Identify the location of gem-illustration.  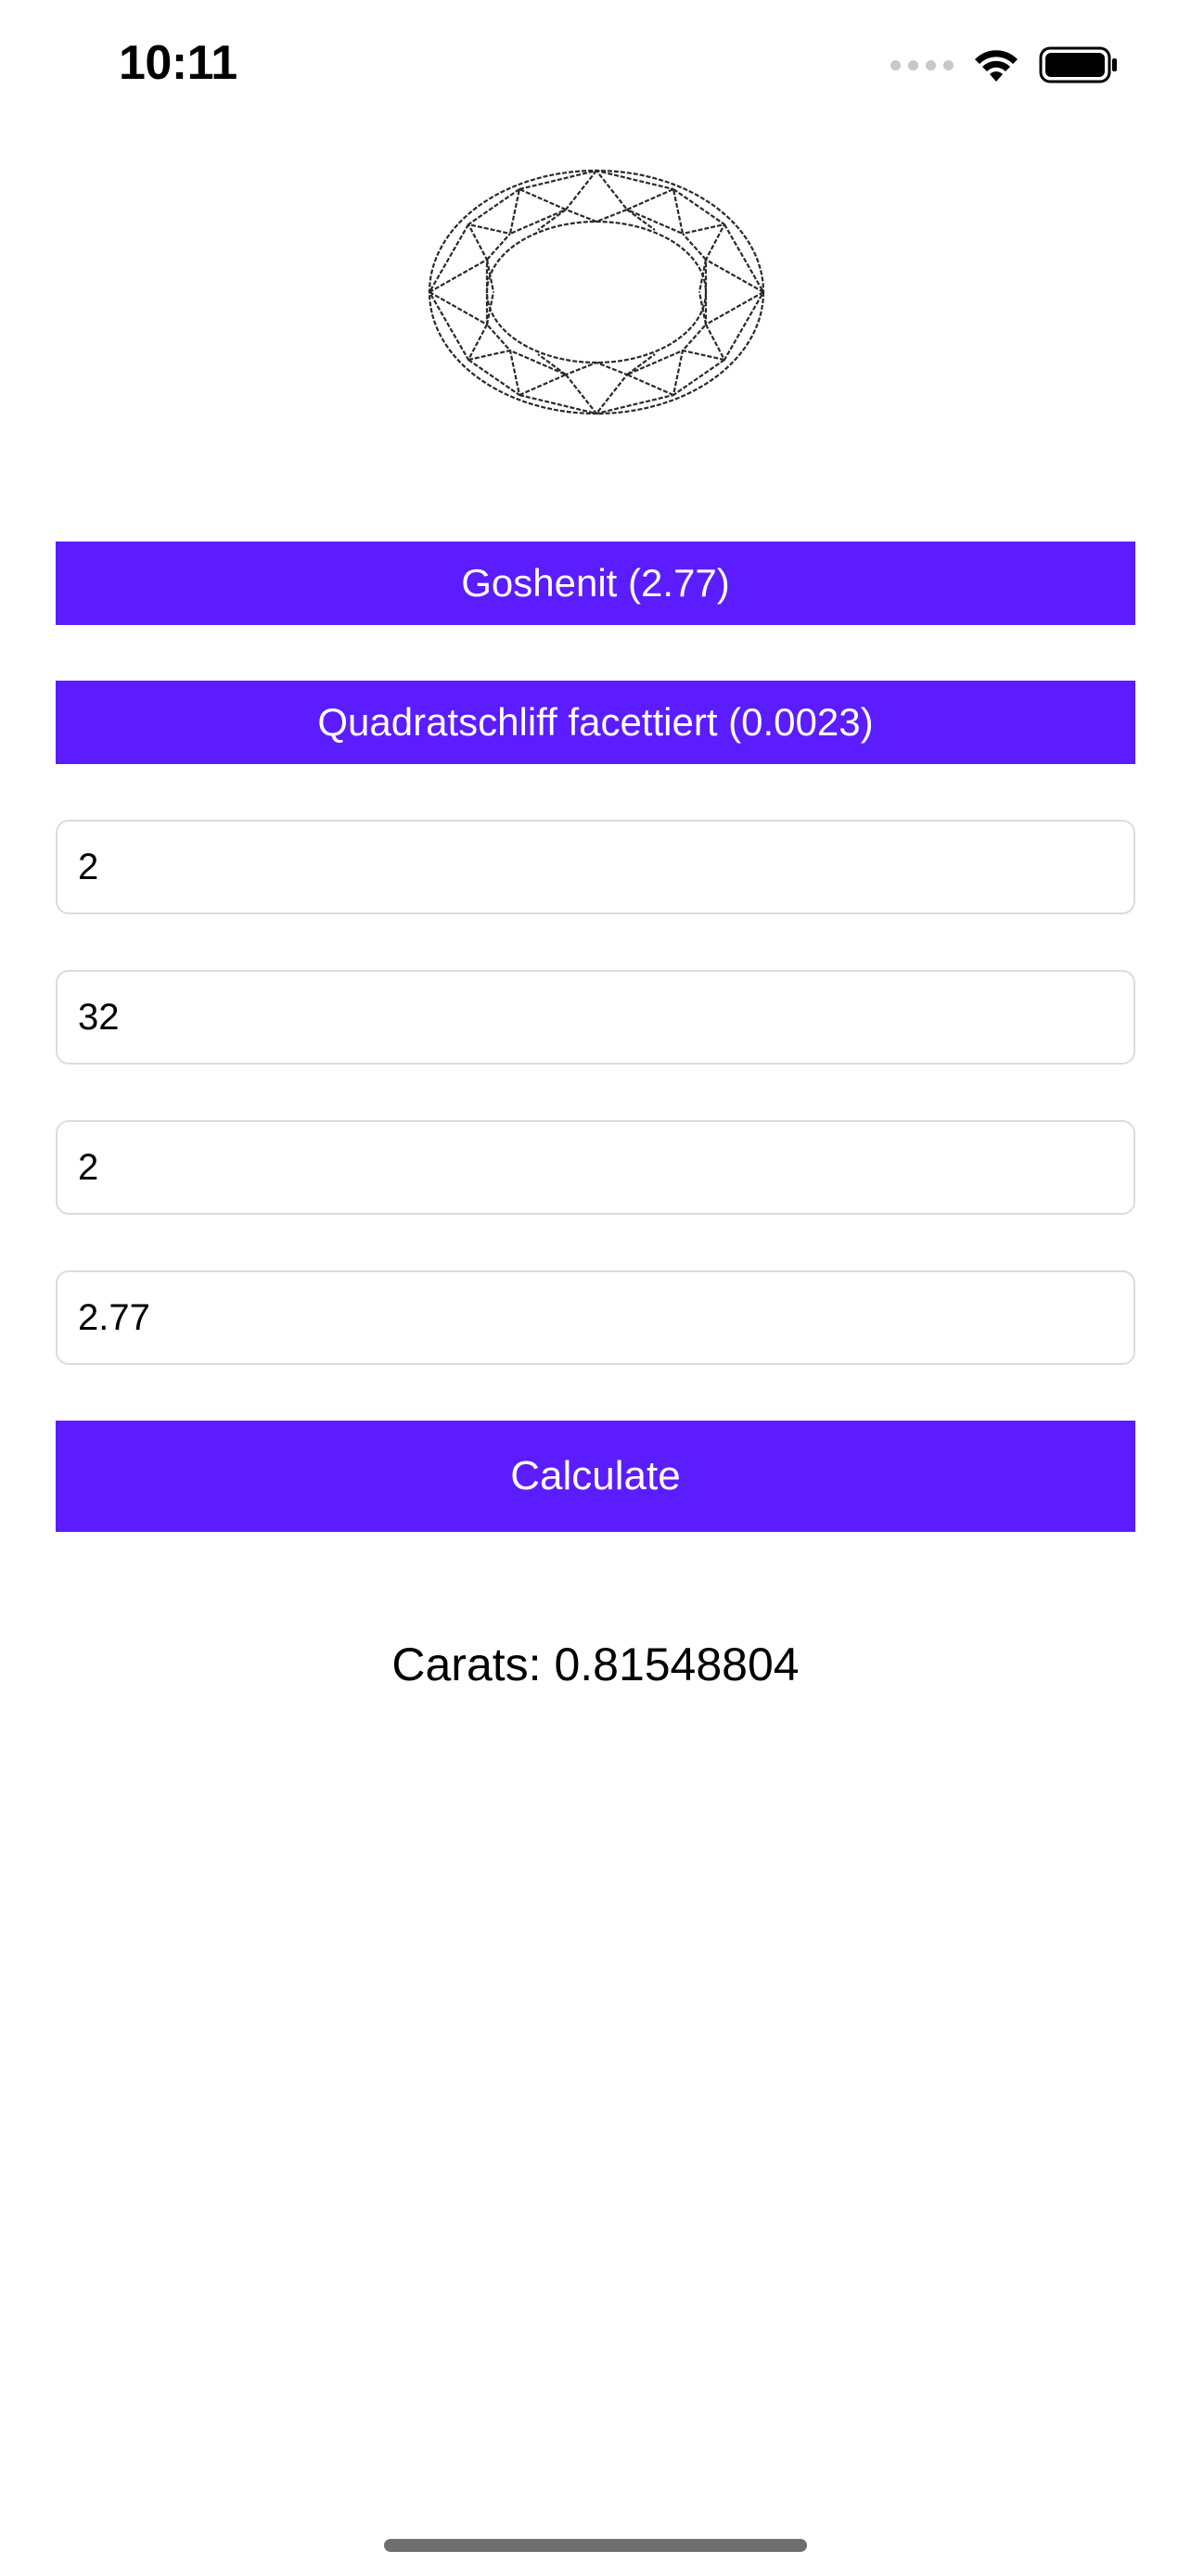
(597, 292).